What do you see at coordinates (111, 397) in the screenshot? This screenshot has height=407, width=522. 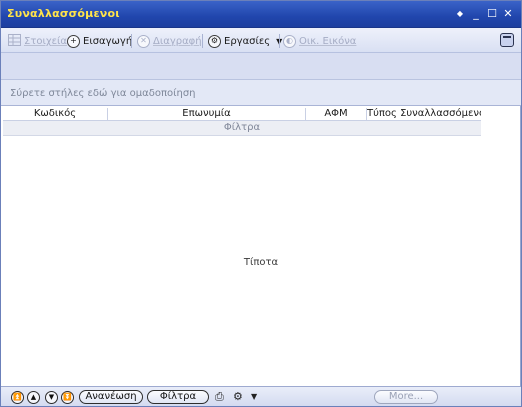 I see `refresh-button: Ανανέωση` at bounding box center [111, 397].